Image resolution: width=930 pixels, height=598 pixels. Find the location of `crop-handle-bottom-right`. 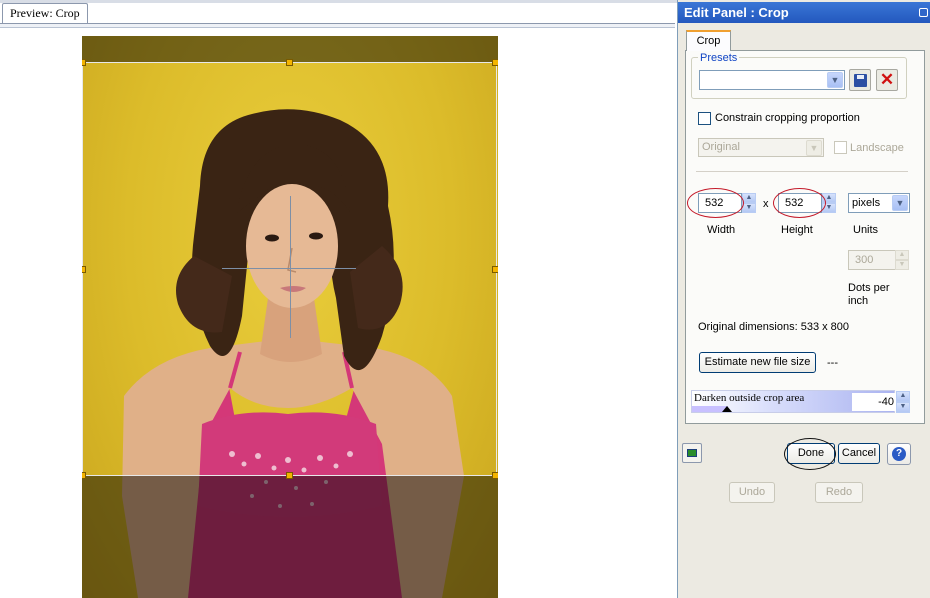

crop-handle-bottom-right is located at coordinates (495, 475).